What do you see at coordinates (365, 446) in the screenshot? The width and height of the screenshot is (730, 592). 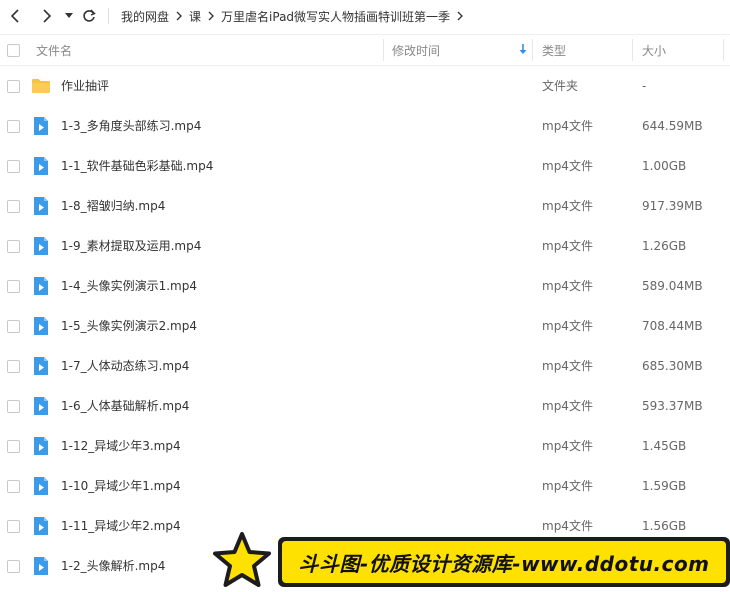 I see `file-row: 1-12_异域少年3.mp4 mp4文件 1.45GB` at bounding box center [365, 446].